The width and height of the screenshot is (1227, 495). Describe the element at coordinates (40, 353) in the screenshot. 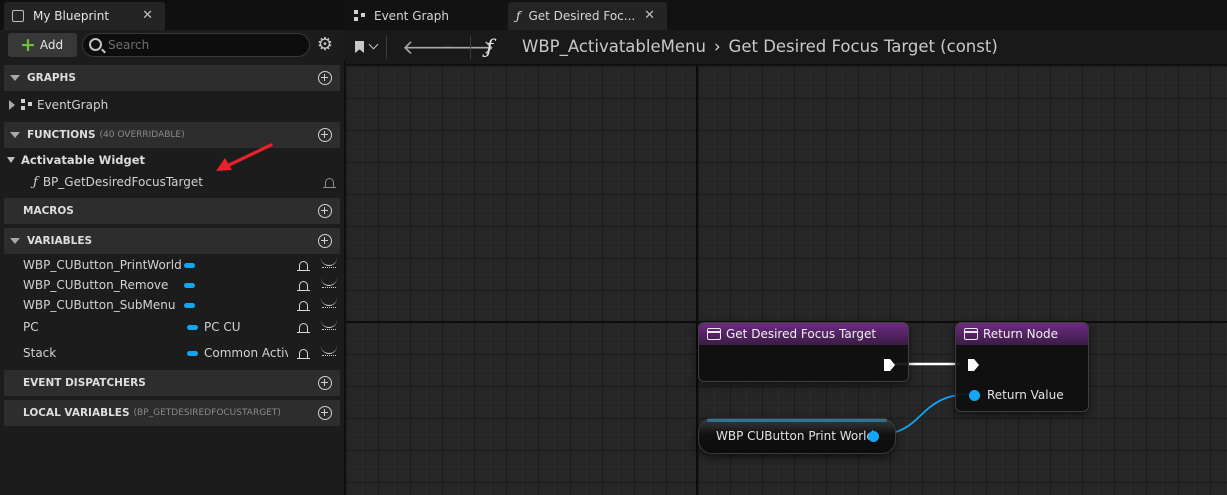

I see `variable-name: Stack` at that location.